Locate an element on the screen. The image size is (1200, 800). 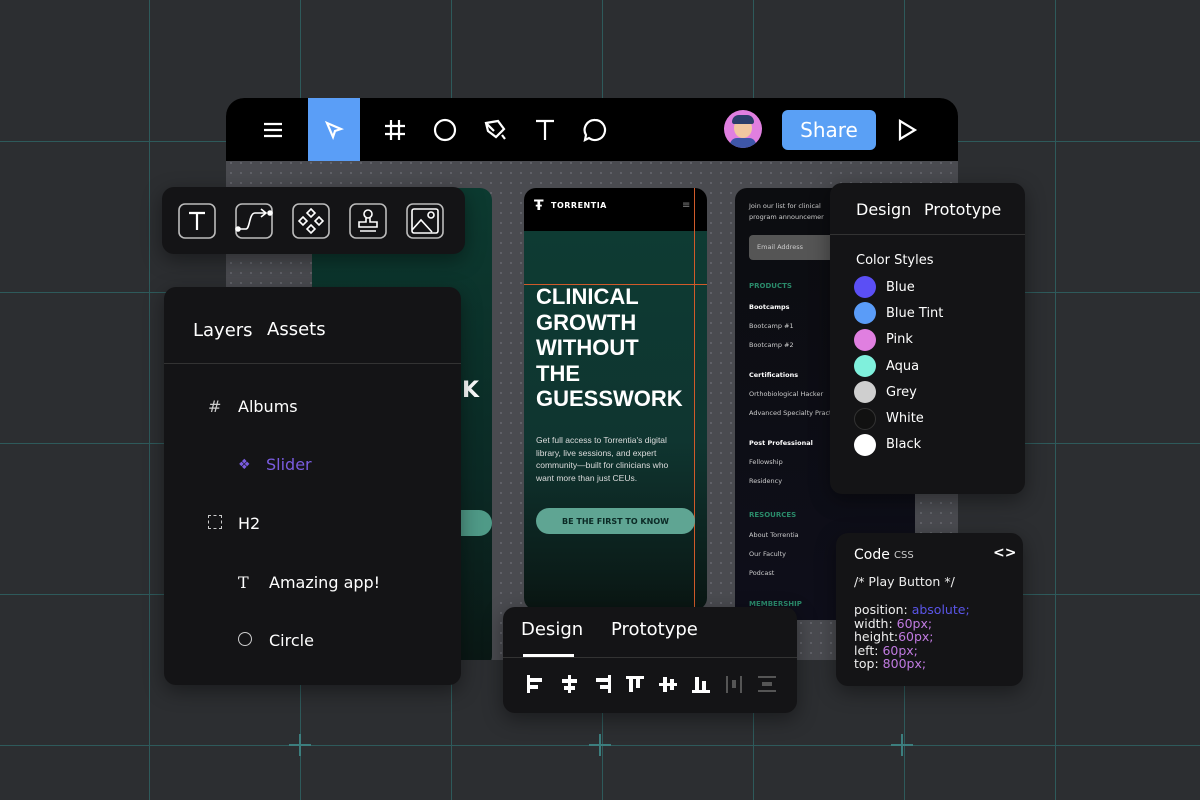
distribute-horizontal-icon is located at coordinates (736, 686).